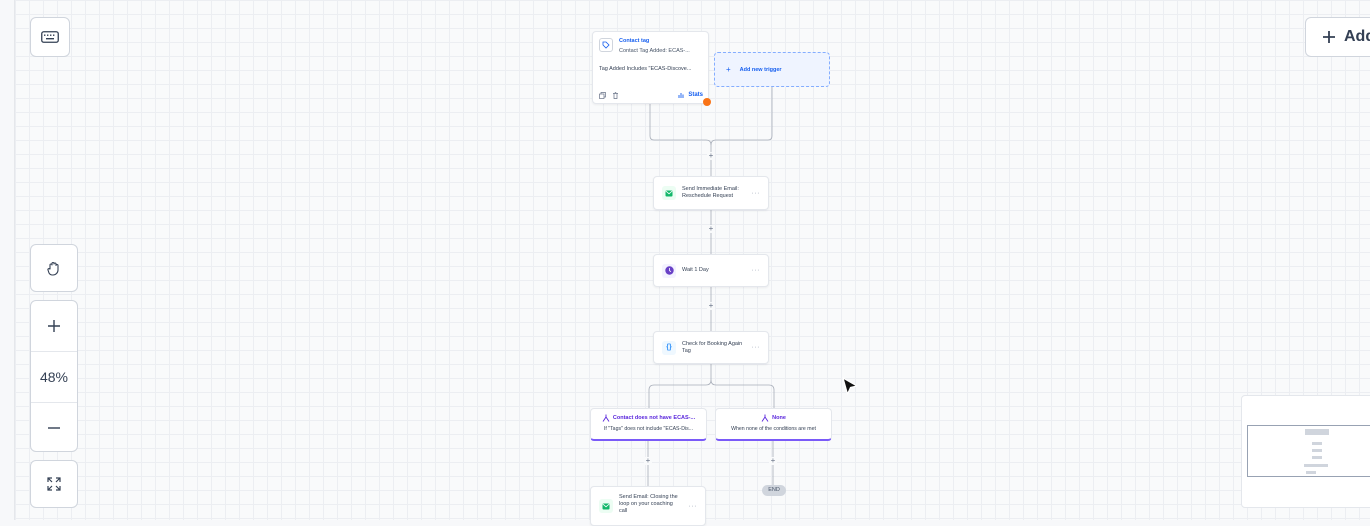  What do you see at coordinates (695, 270) in the screenshot?
I see `step-title: Wait 1 Day` at bounding box center [695, 270].